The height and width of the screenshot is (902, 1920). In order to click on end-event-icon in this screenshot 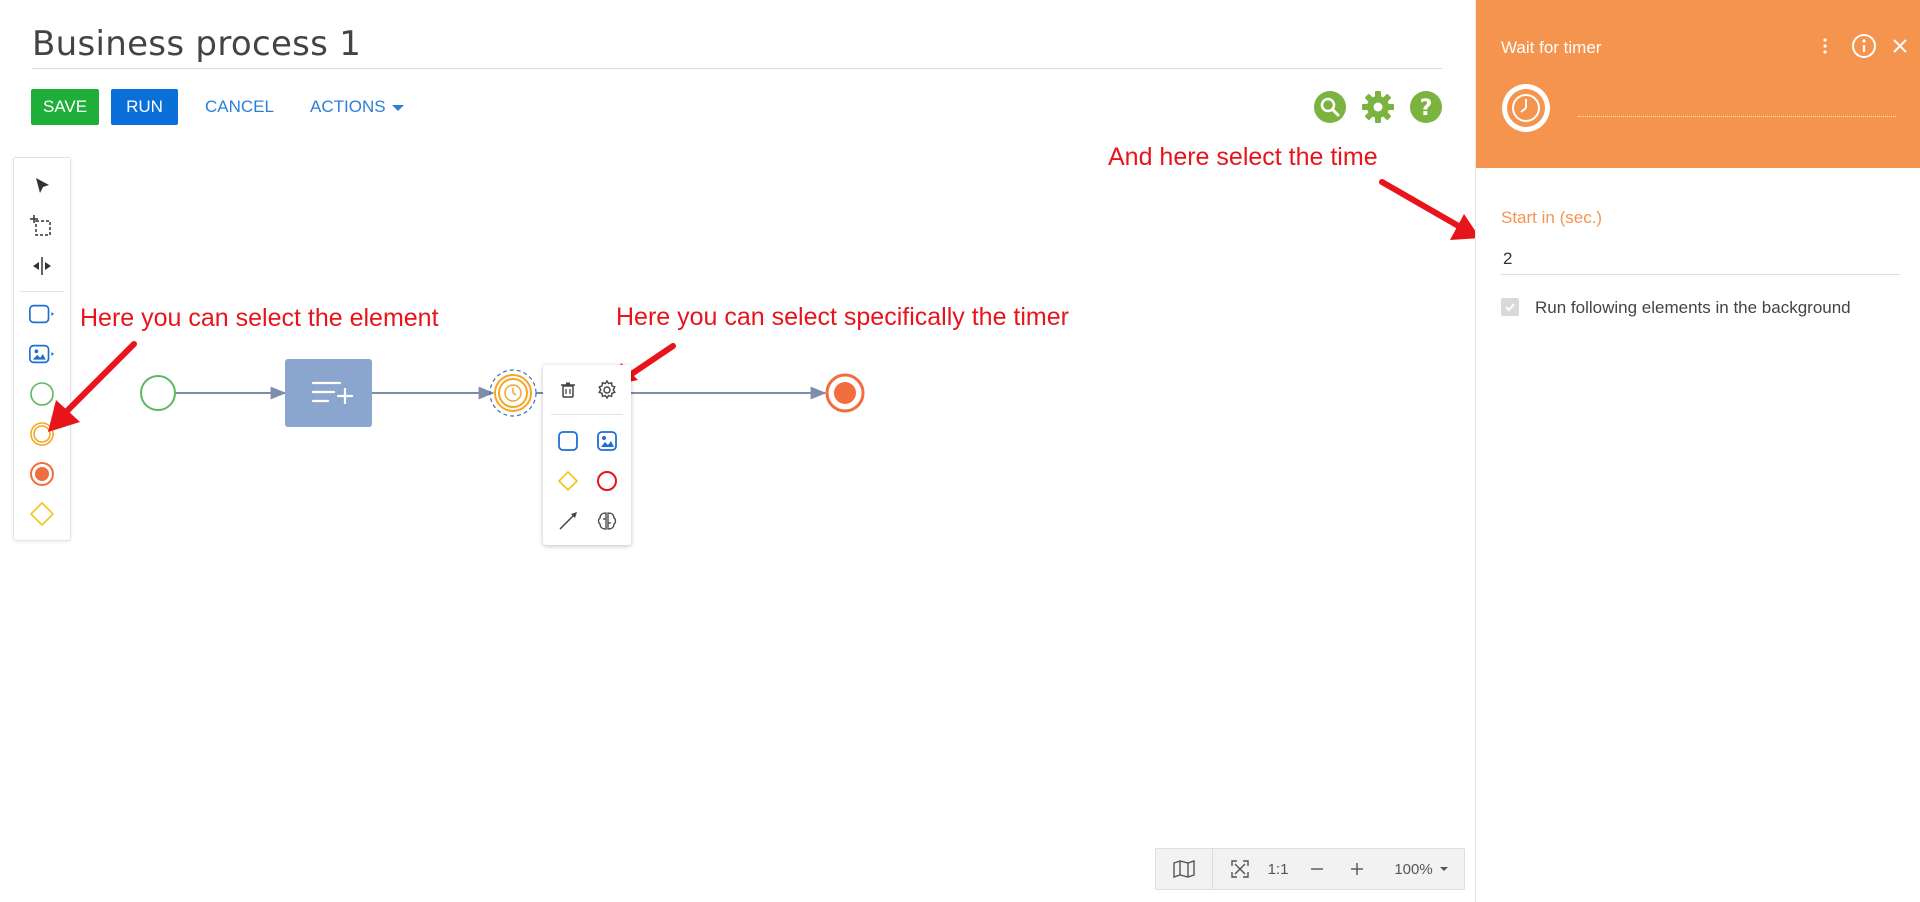, I will do `click(607, 481)`.